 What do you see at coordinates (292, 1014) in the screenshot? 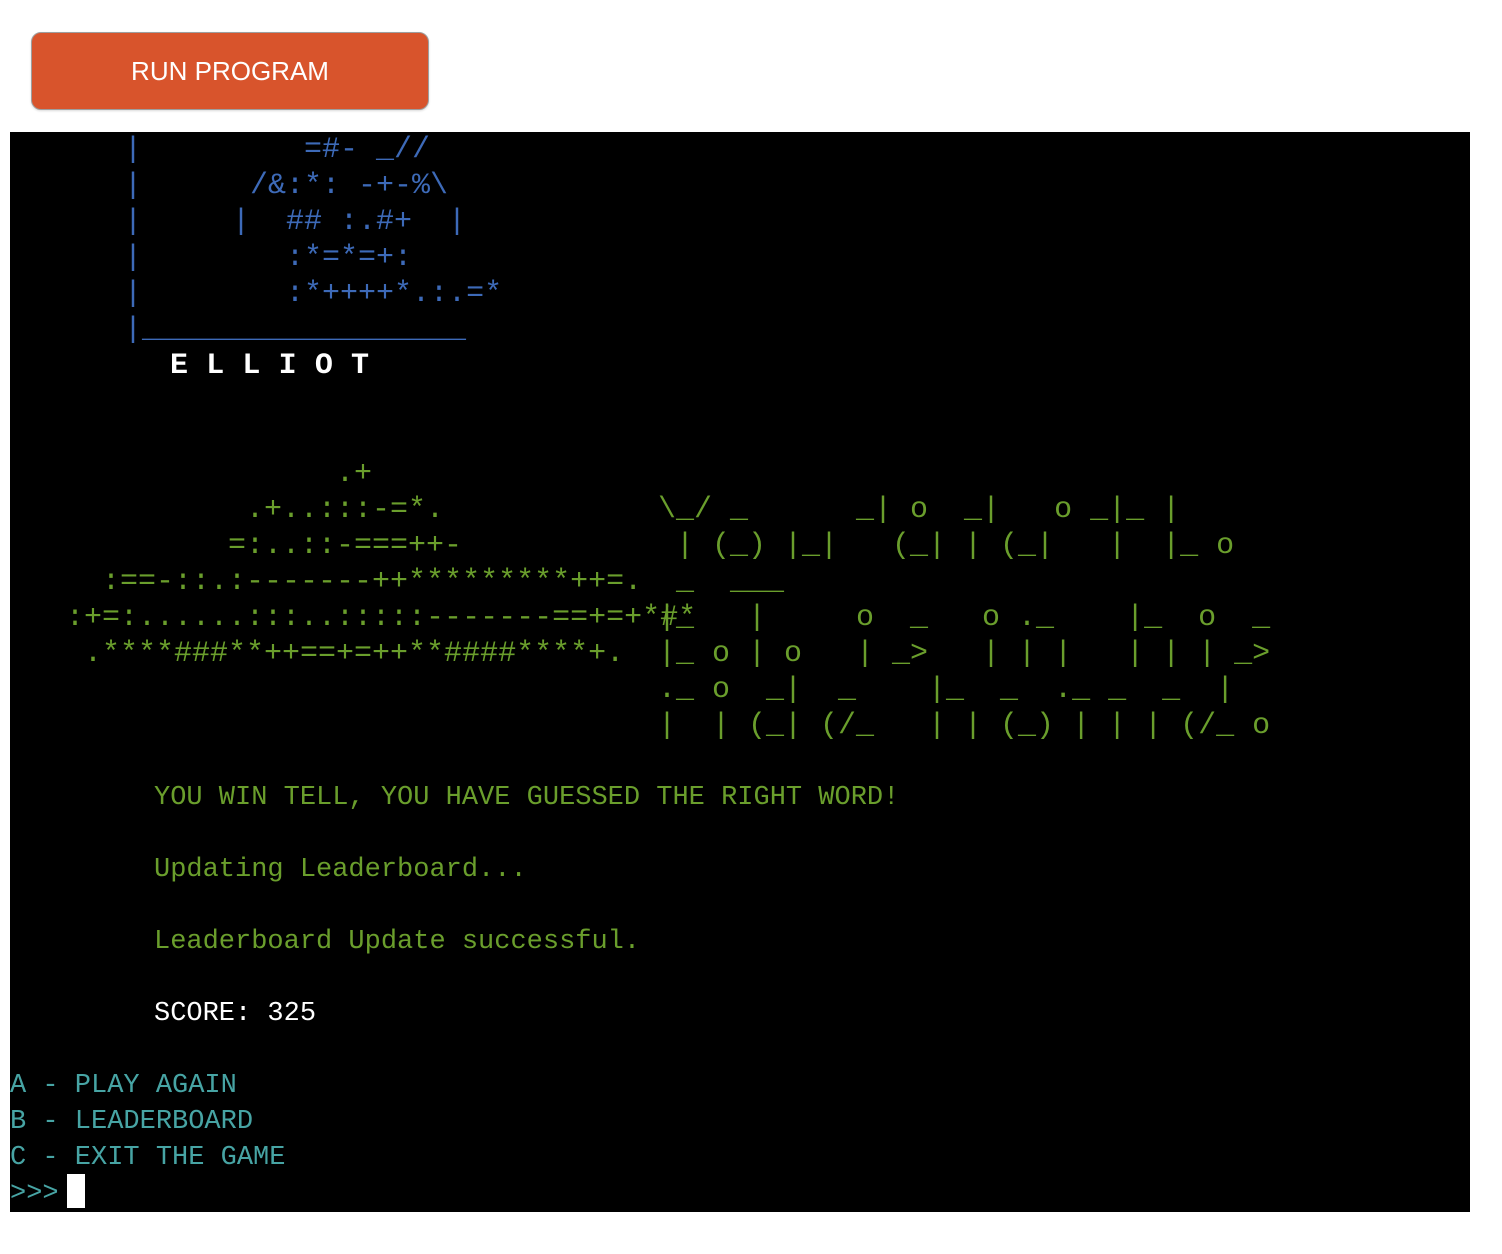
I see `score-value: 325` at bounding box center [292, 1014].